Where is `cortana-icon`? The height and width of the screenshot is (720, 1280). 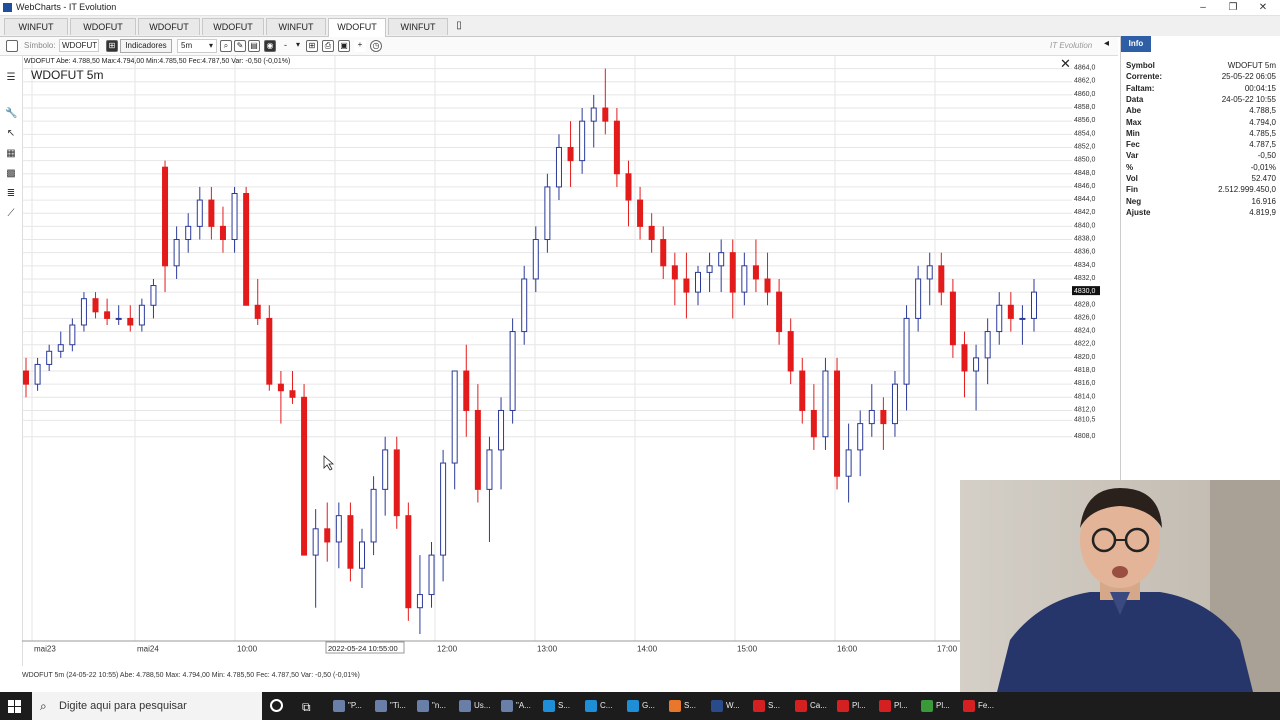
cortana-icon is located at coordinates (276, 705).